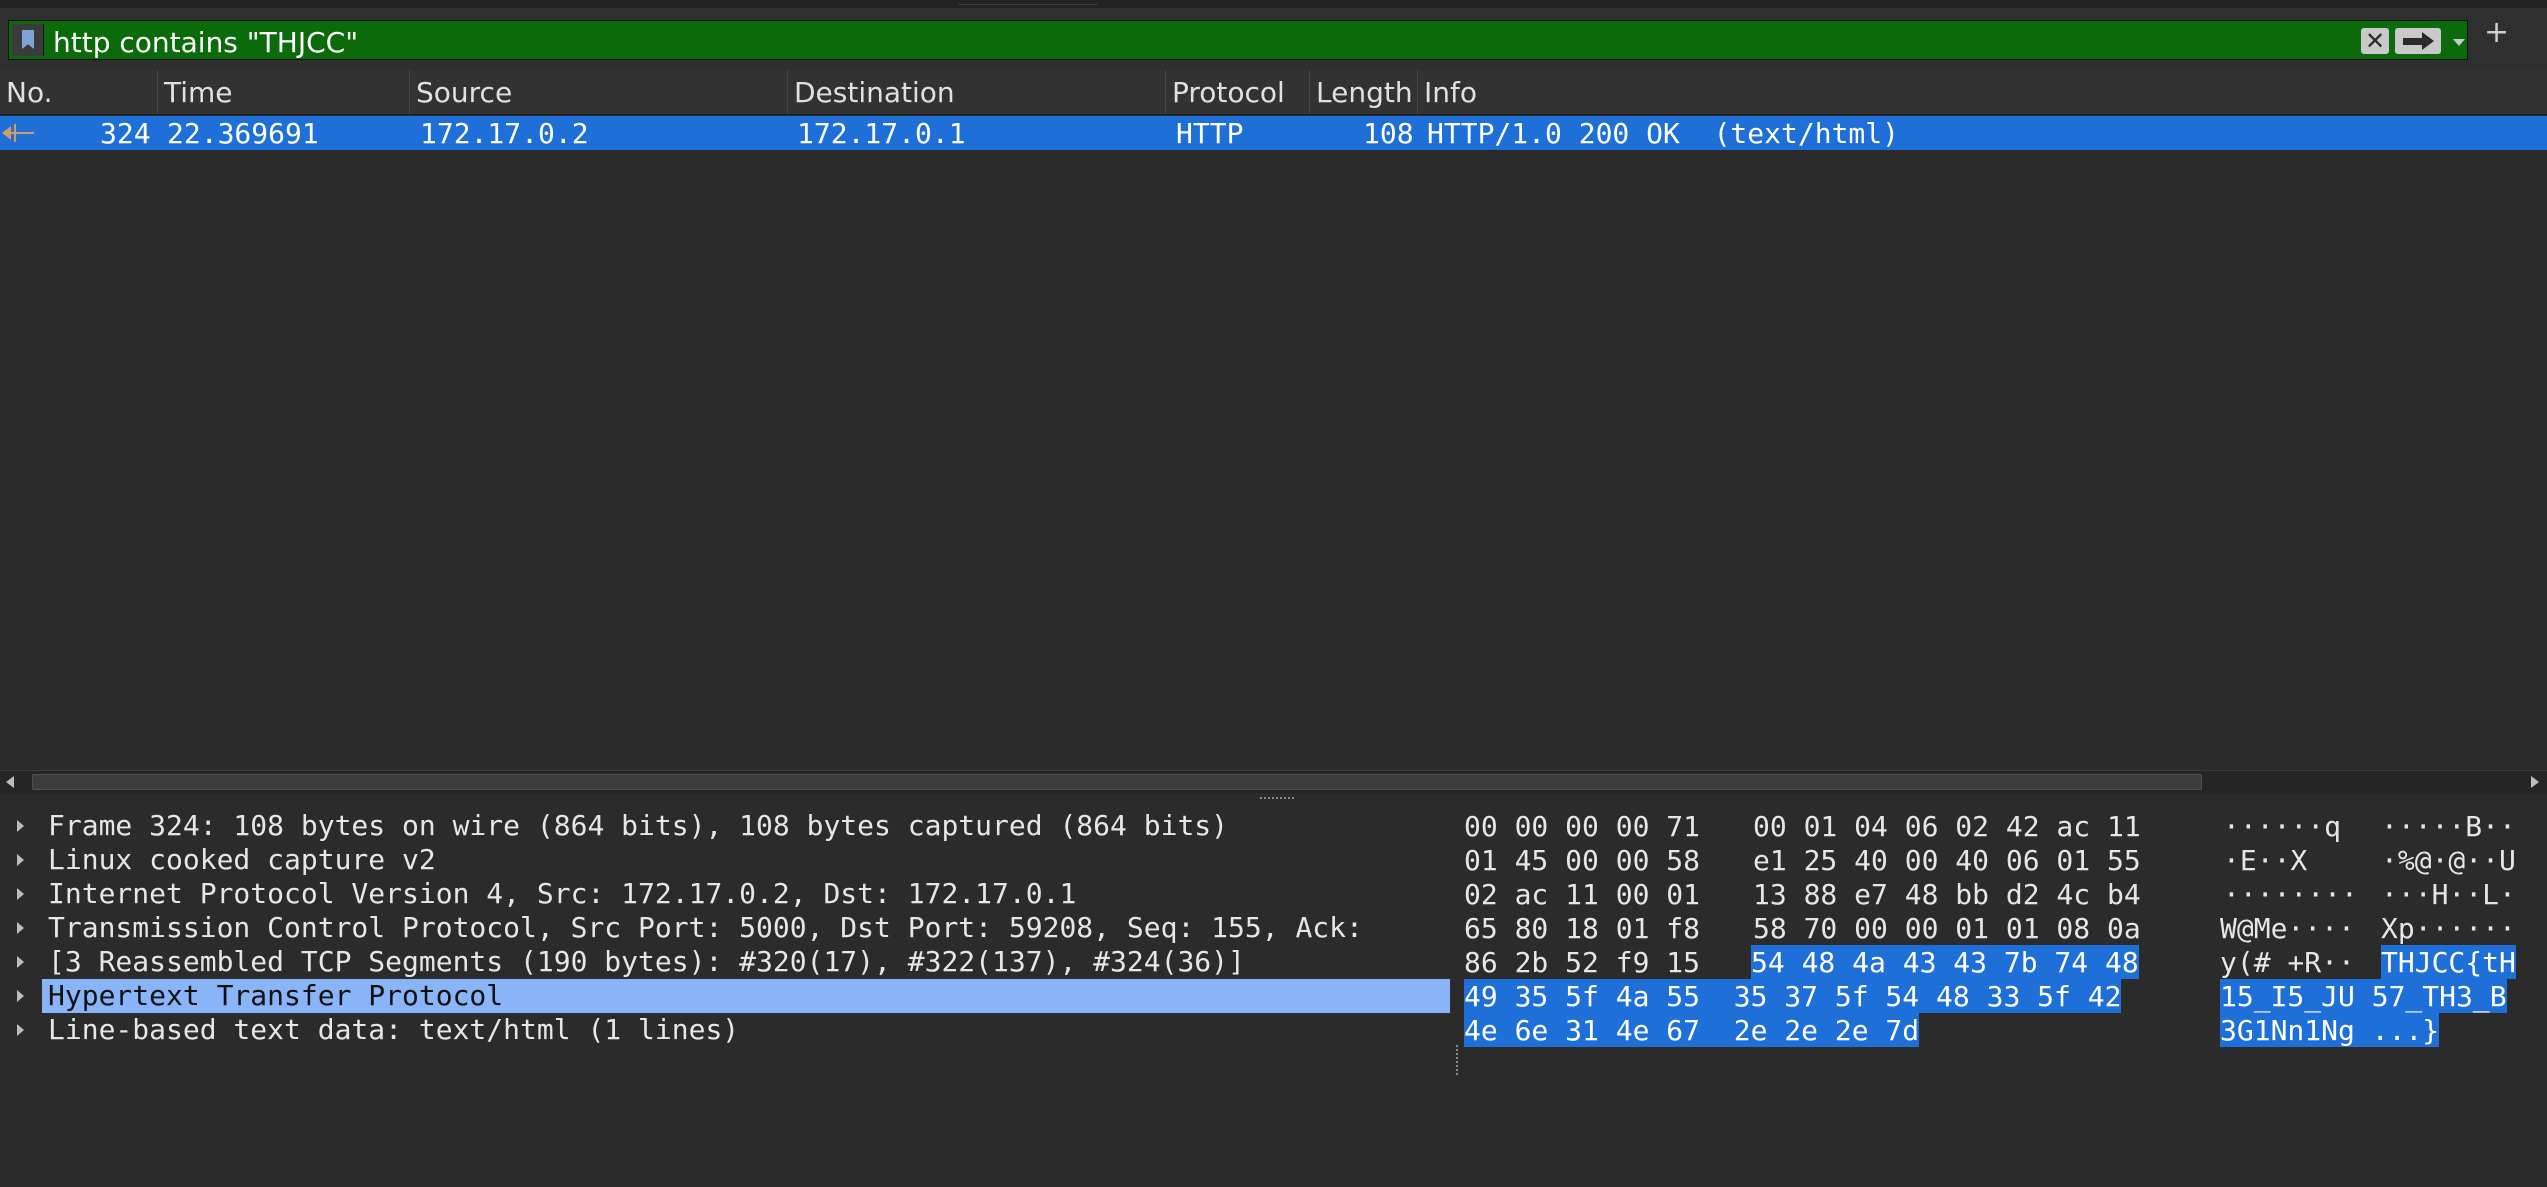 The width and height of the screenshot is (2547, 1187). Describe the element at coordinates (10, 782) in the screenshot. I see `scroll-left-icon` at that location.